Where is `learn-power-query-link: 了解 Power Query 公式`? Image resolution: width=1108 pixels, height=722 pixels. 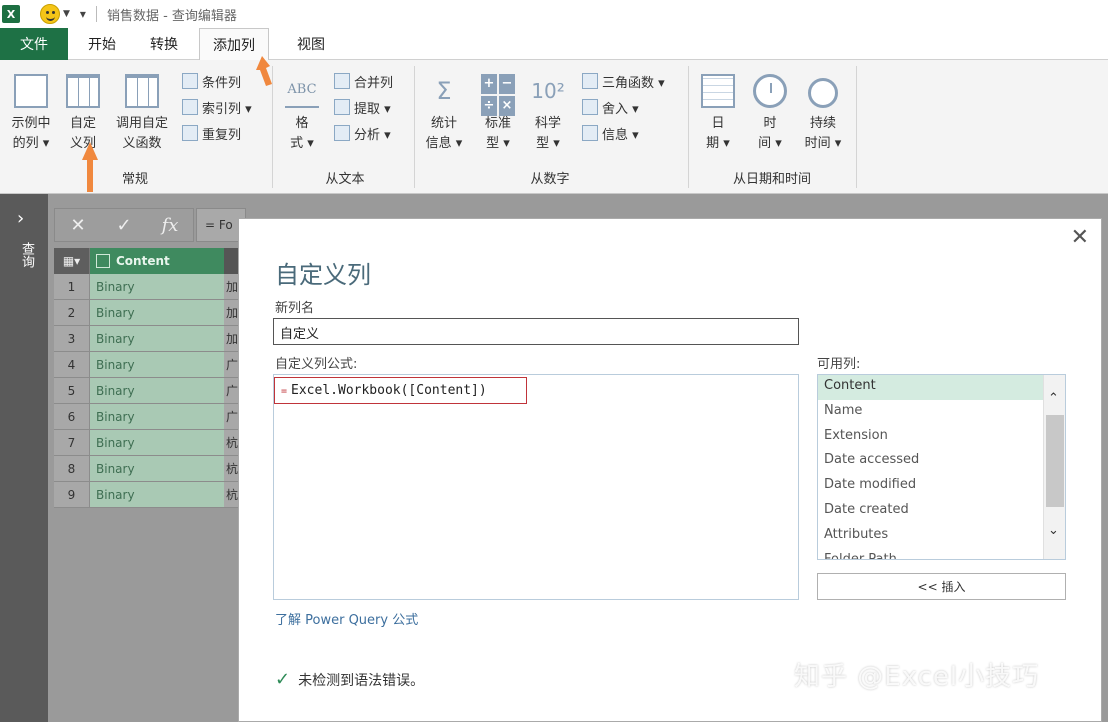 learn-power-query-link: 了解 Power Query 公式 is located at coordinates (346, 618).